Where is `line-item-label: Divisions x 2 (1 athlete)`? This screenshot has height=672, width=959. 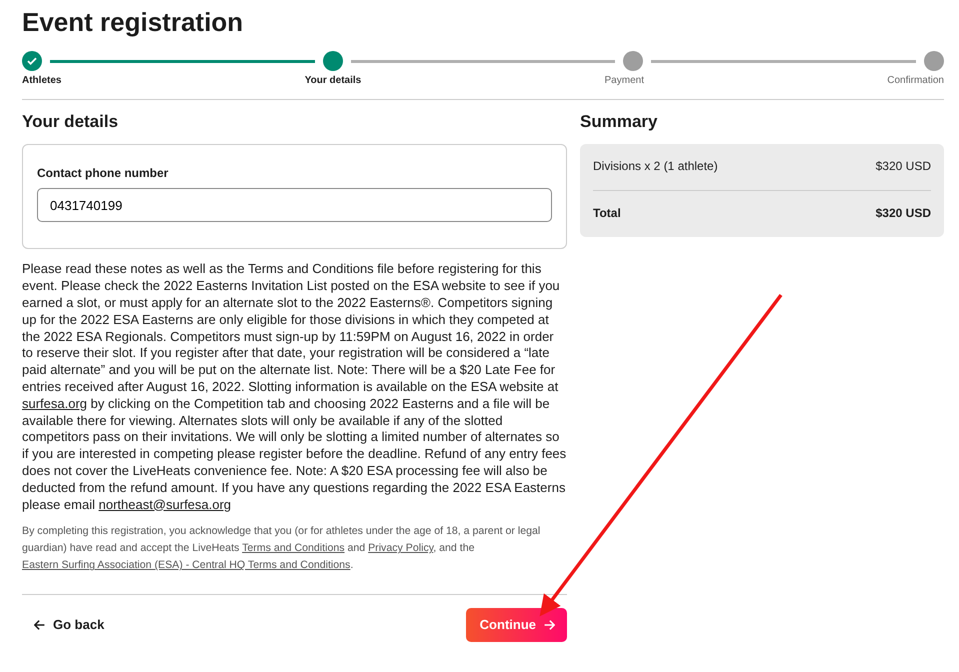 line-item-label: Divisions x 2 (1 athlete) is located at coordinates (655, 167).